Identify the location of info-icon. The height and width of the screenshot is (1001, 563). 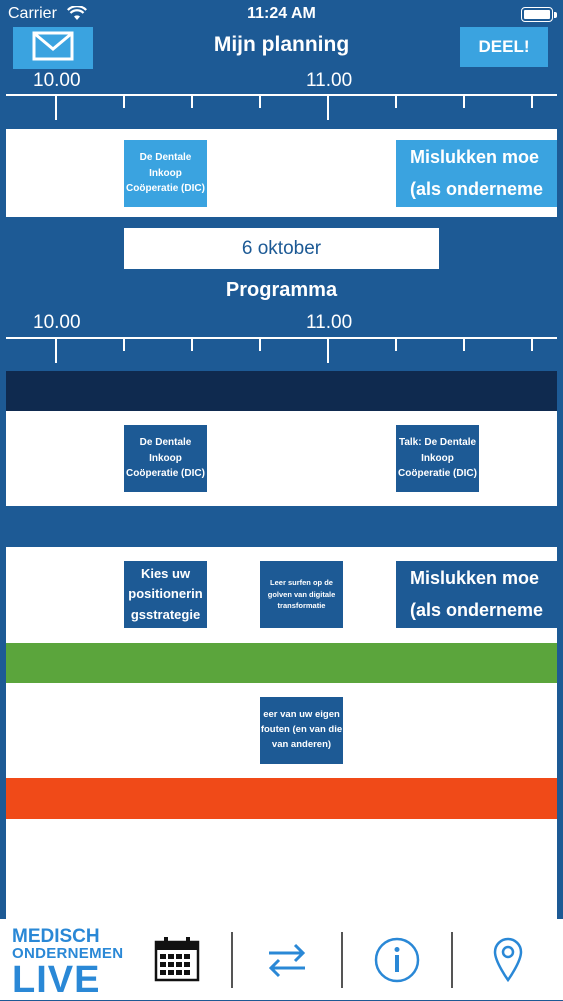
(397, 962).